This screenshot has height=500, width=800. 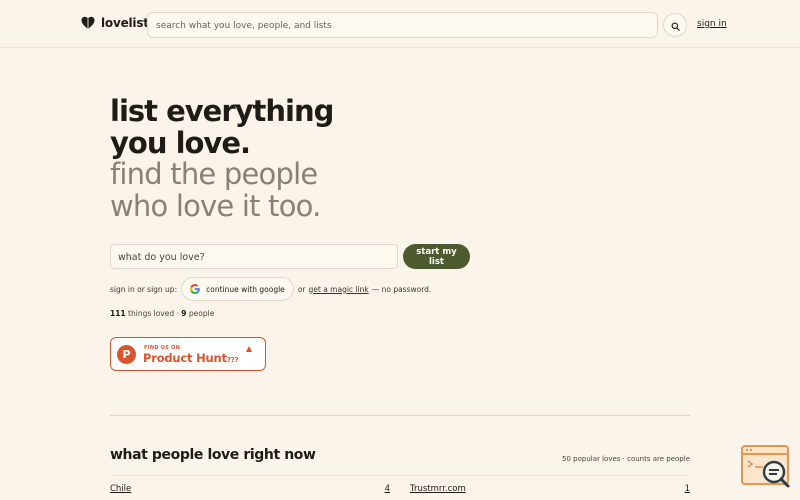 I want to click on list-item: Chile 4, so click(x=250, y=490).